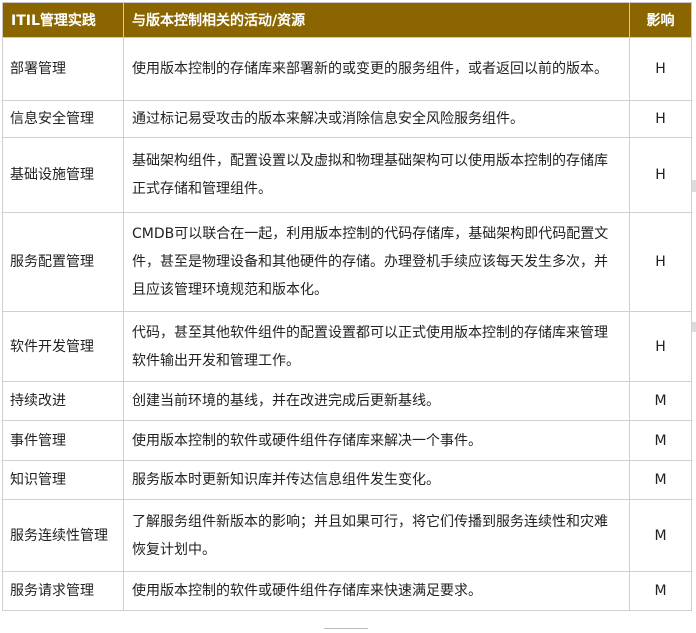 Image resolution: width=696 pixels, height=633 pixels. I want to click on activity-cell: 使用版本控制的存储库来部署新的或变更的服务组件，或者返回以前的版本。, so click(376, 69).